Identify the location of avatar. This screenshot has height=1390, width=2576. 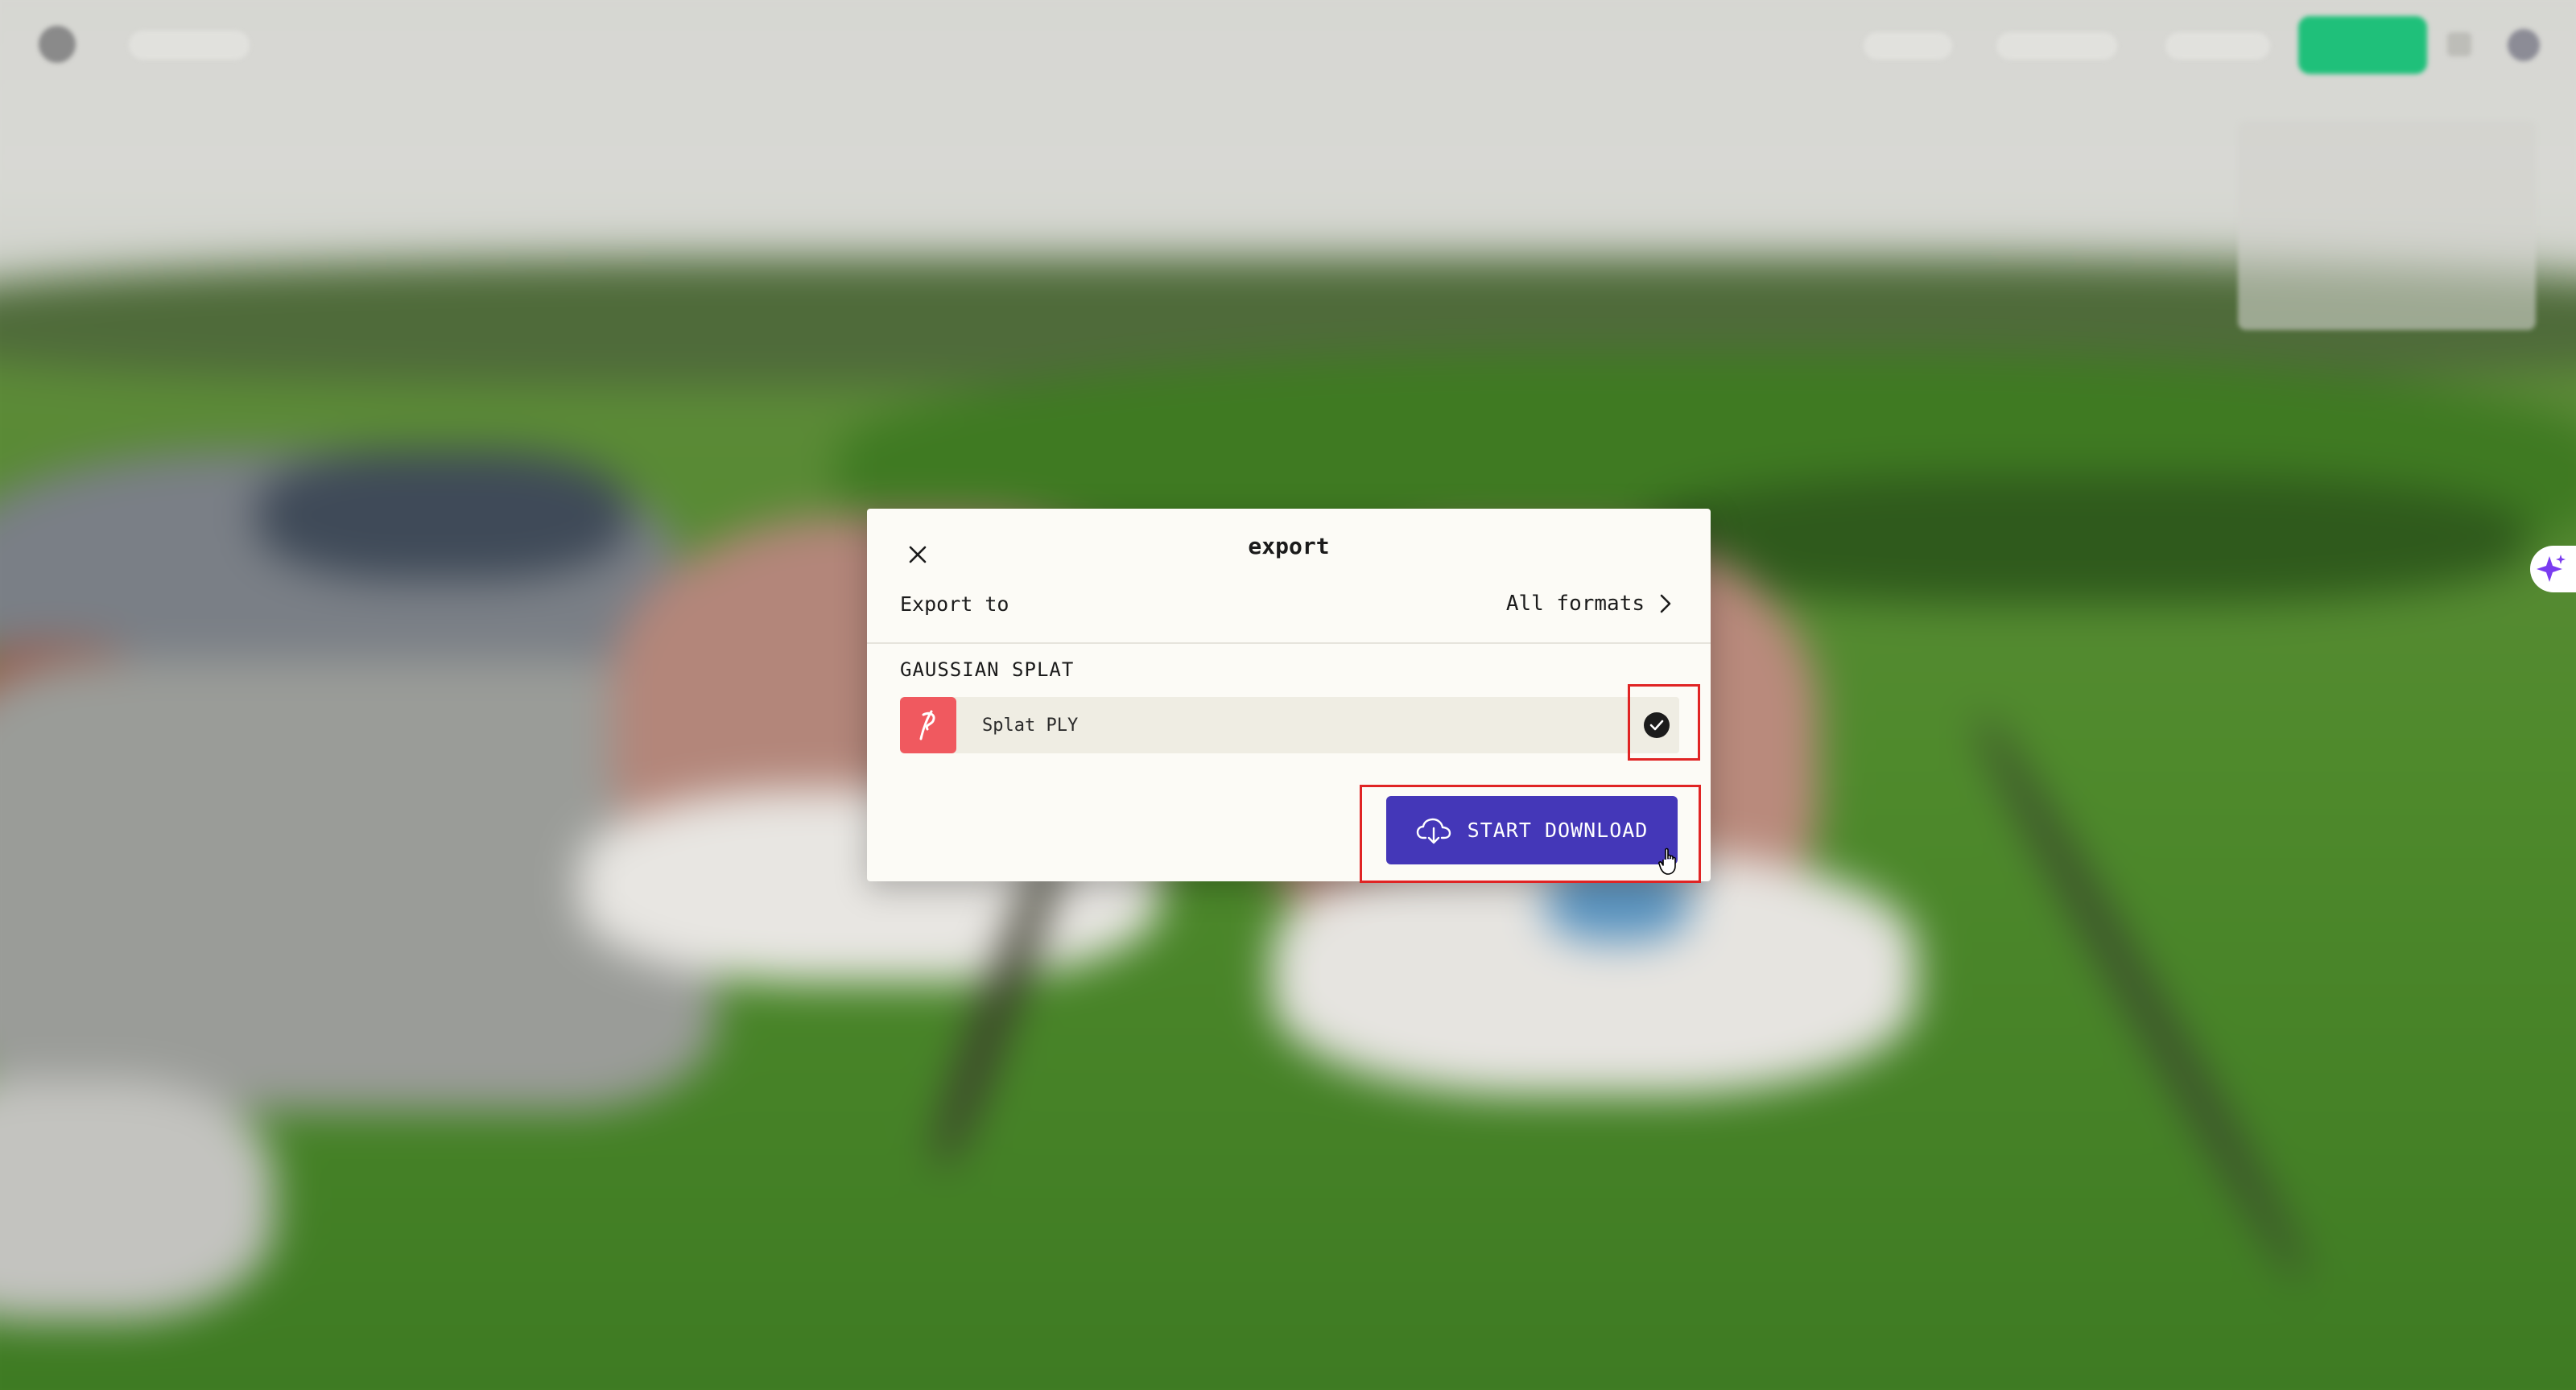
(2524, 45).